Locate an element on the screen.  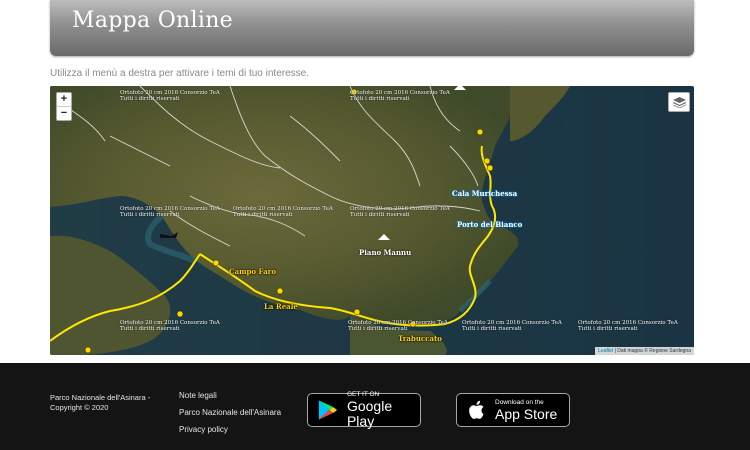
google-play-button: GET IT ON Google Play is located at coordinates (364, 410).